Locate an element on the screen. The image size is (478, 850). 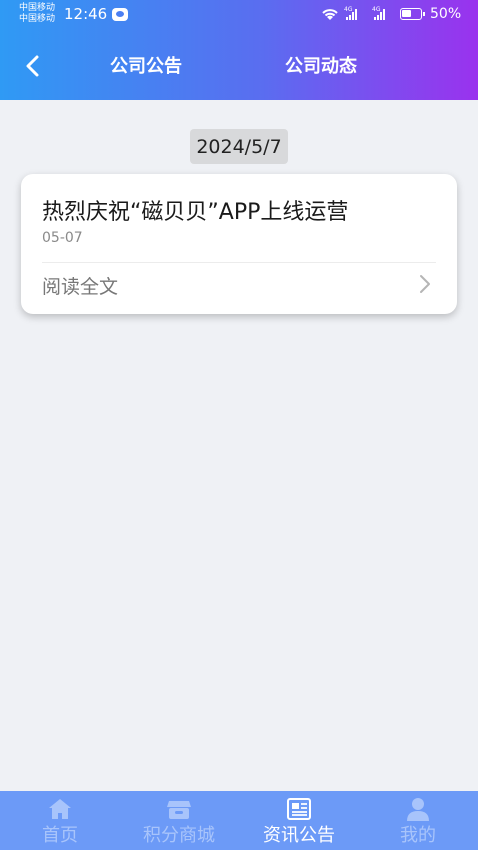
battery-icon is located at coordinates (412, 14).